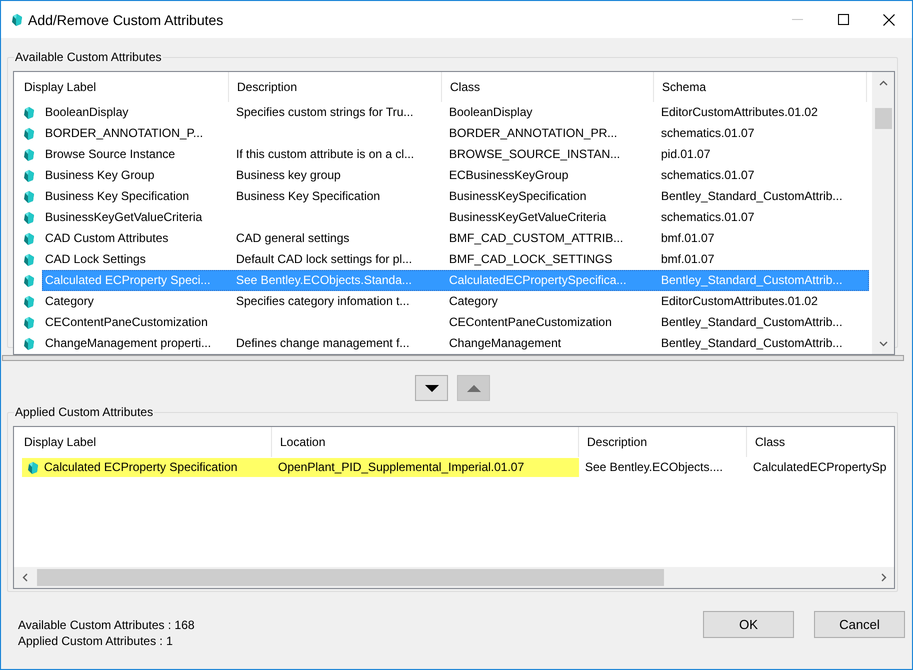 The image size is (913, 670). Describe the element at coordinates (530, 259) in the screenshot. I see `table-cell: BMF_CAD_LOCK_SETTINGS` at that location.